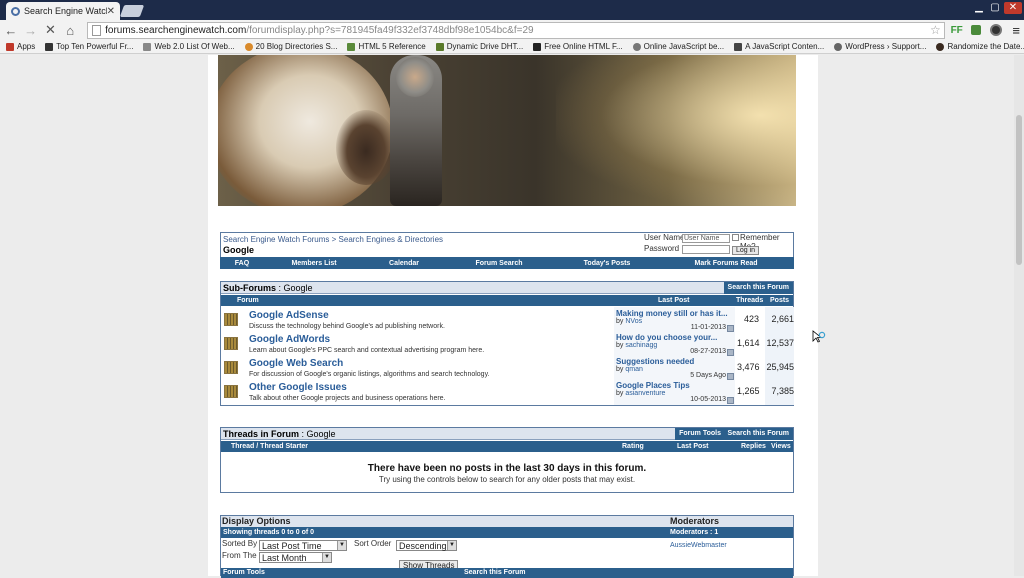 This screenshot has height=578, width=1024. I want to click on from-the-select: Last Month ▼, so click(295, 557).